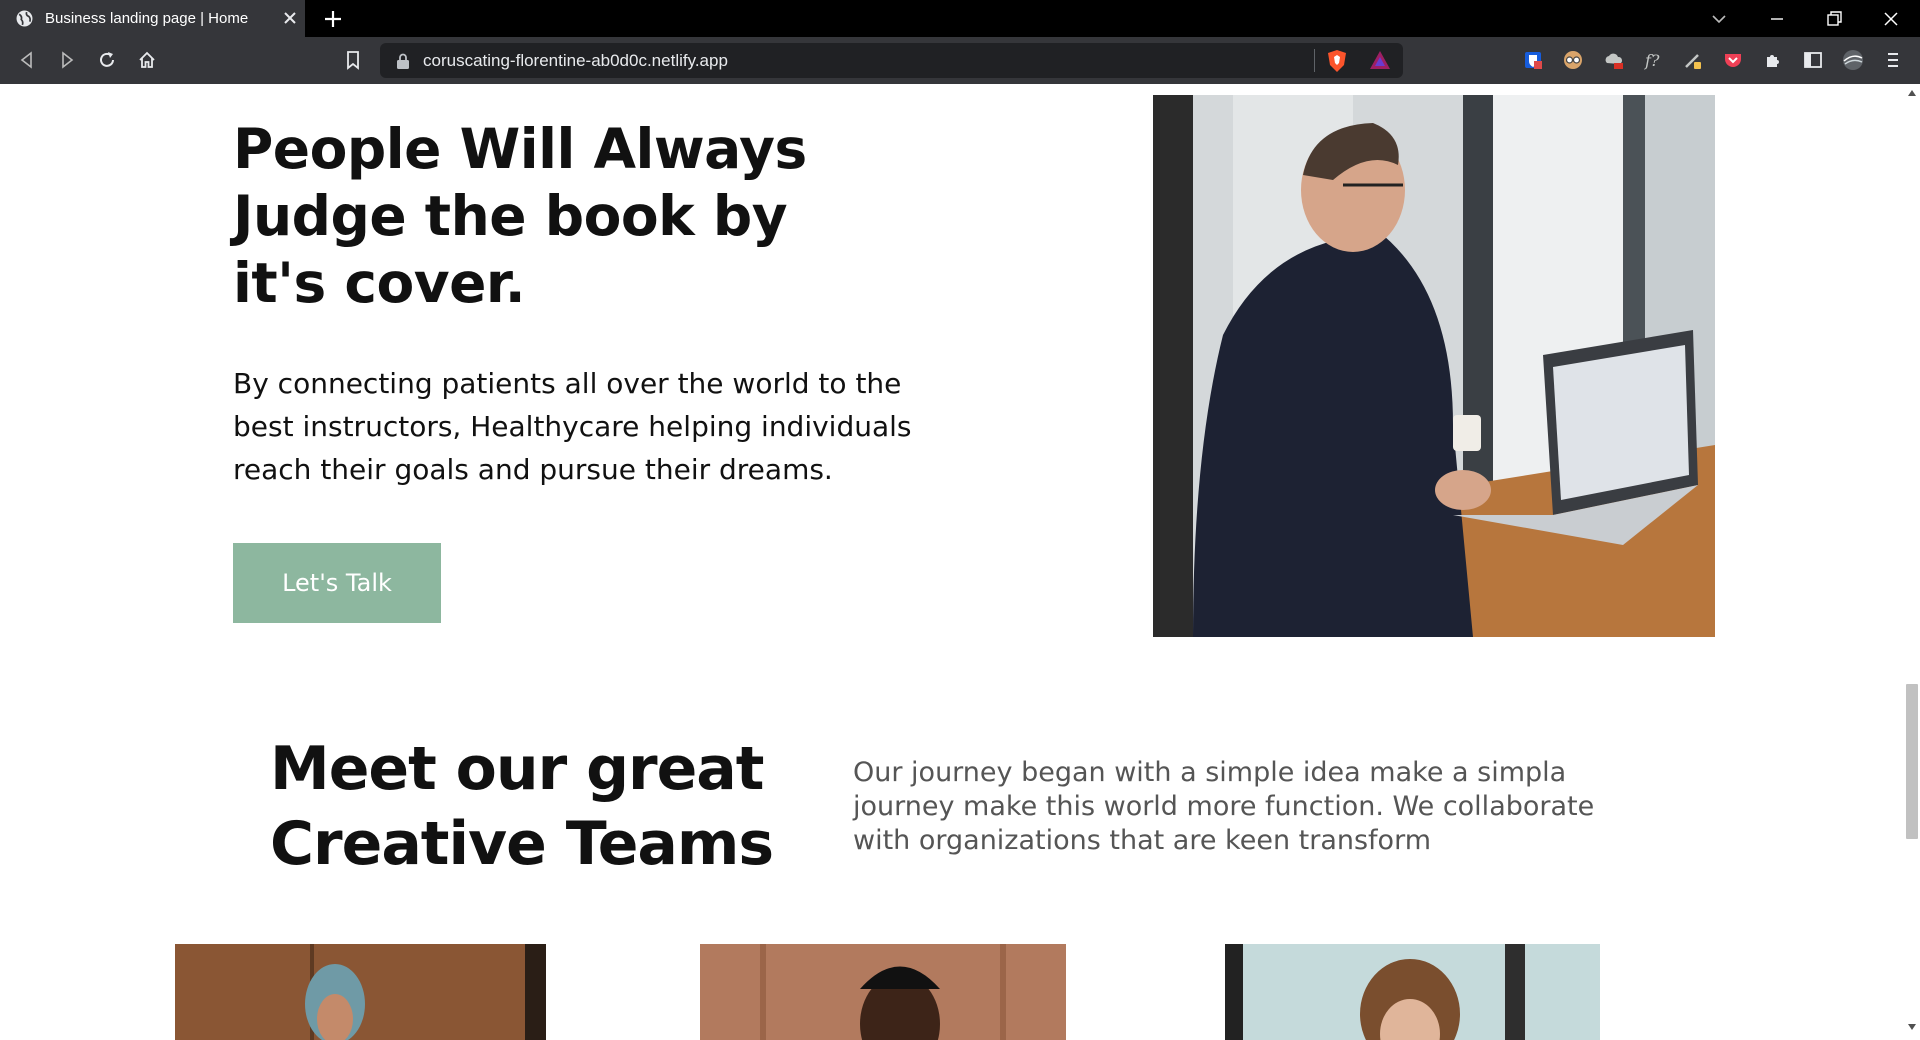  I want to click on pocket-extension-icon, so click(1733, 60).